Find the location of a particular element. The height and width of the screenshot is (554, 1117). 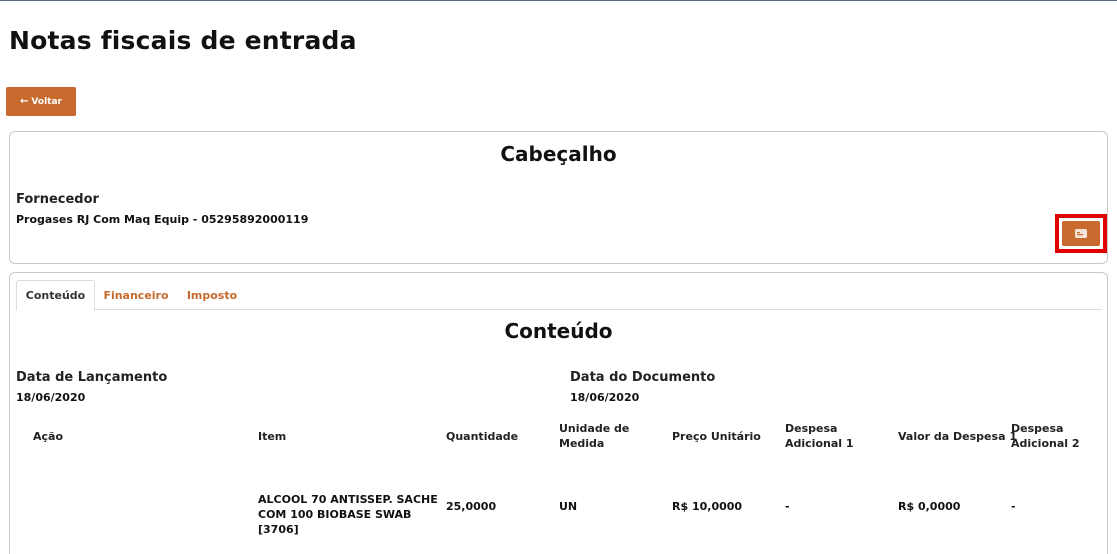

id-card-icon is located at coordinates (1081, 233).